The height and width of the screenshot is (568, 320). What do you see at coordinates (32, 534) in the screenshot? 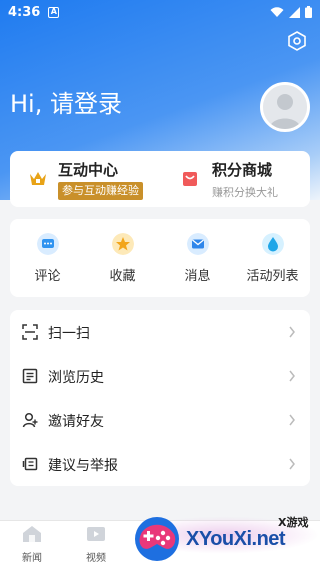
I see `news-icon` at bounding box center [32, 534].